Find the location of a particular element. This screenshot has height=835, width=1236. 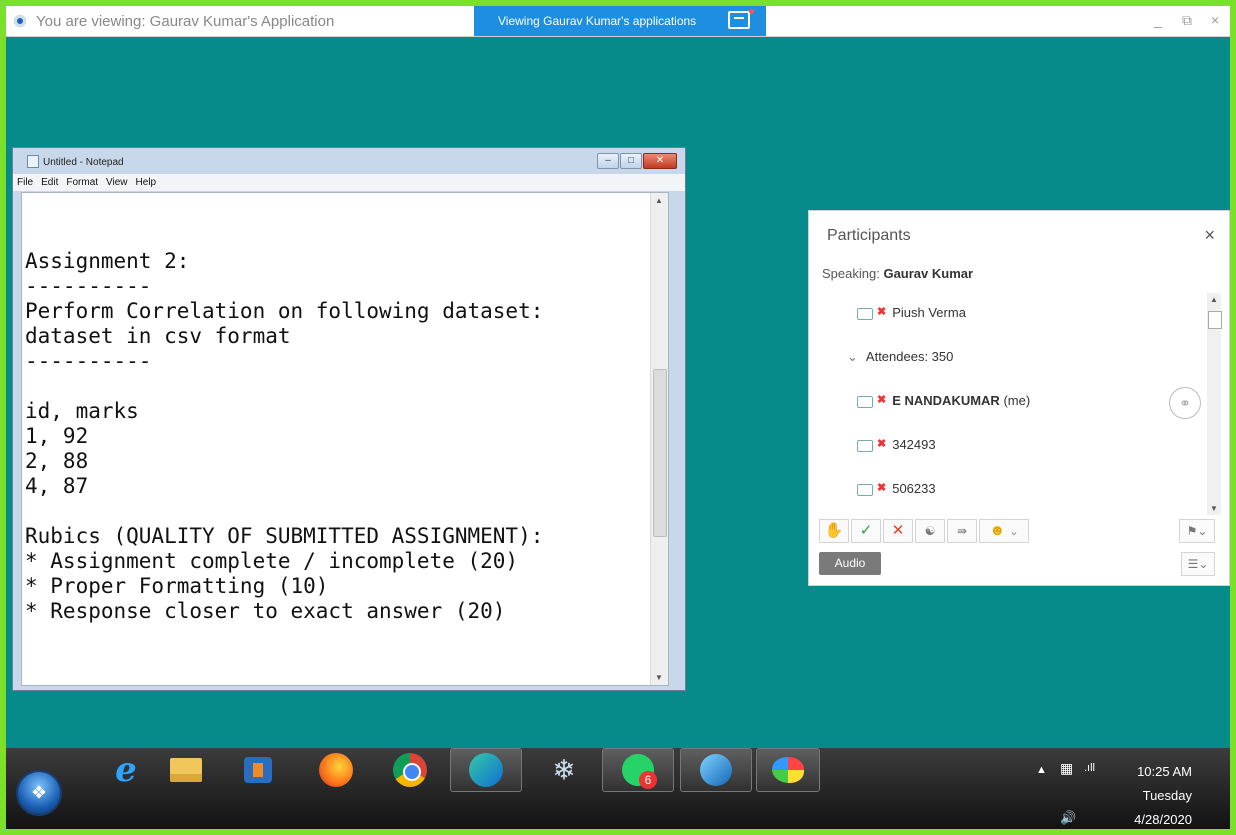

participant-name: 506233 is located at coordinates (914, 488).